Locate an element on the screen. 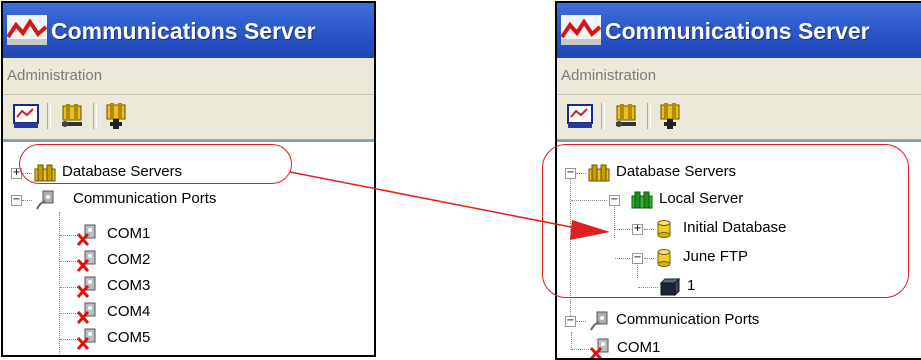  tree-item-com5: COM5 is located at coordinates (103, 339).